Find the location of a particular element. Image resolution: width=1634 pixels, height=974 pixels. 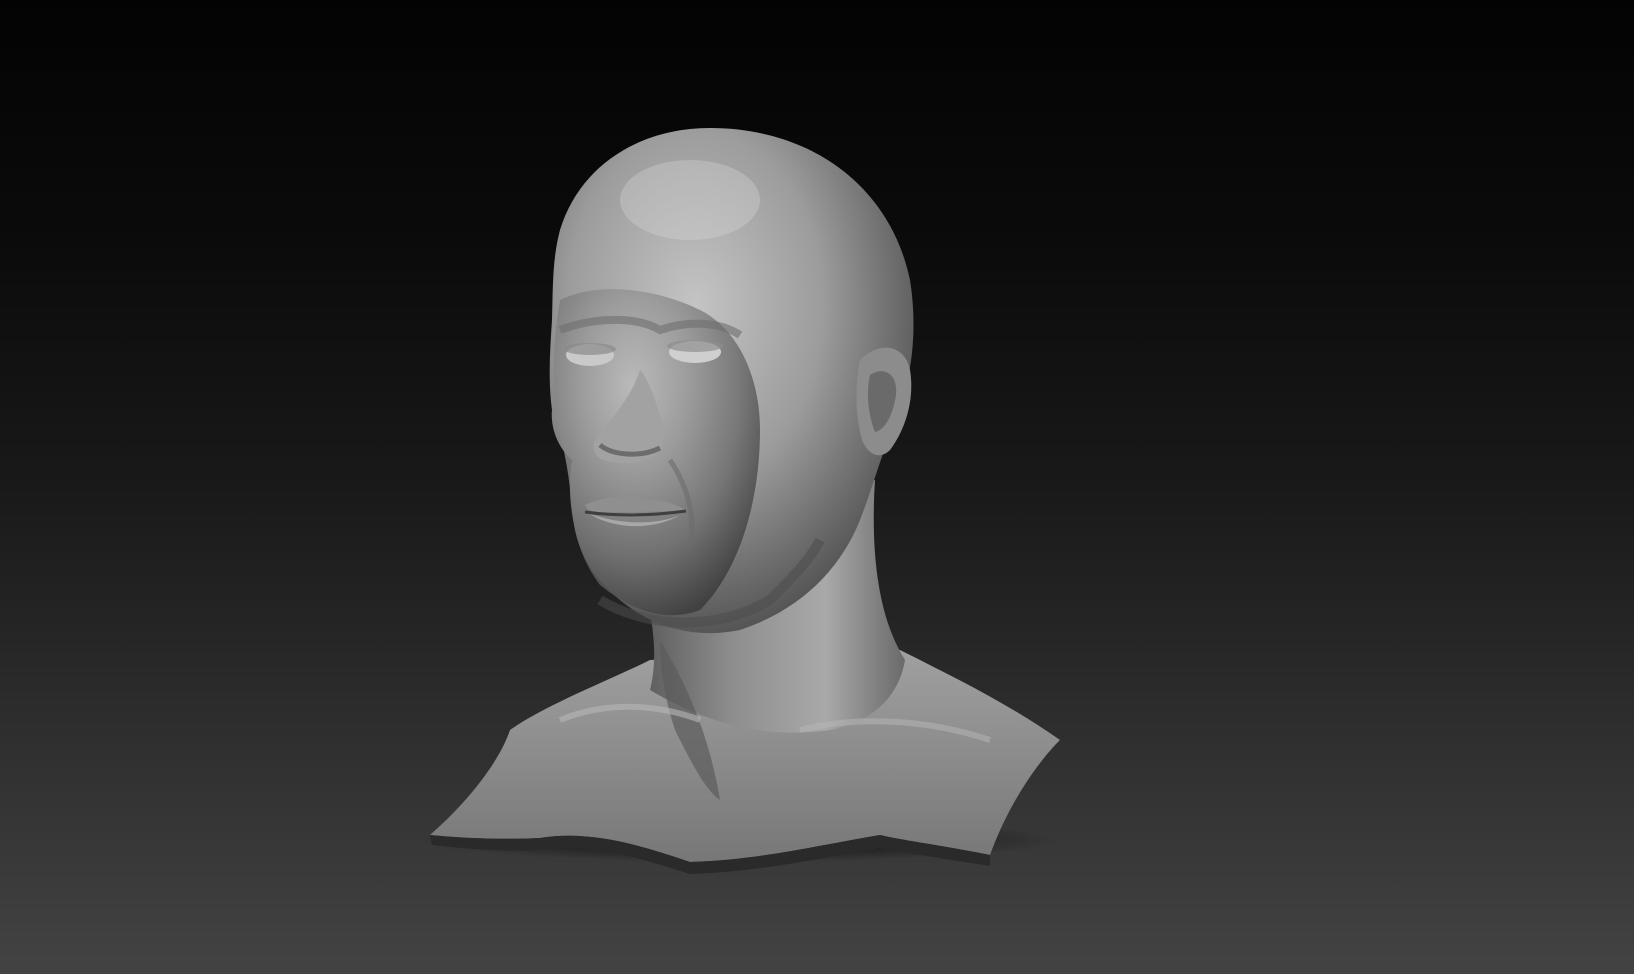

eye-right-lid is located at coordinates (695, 346).